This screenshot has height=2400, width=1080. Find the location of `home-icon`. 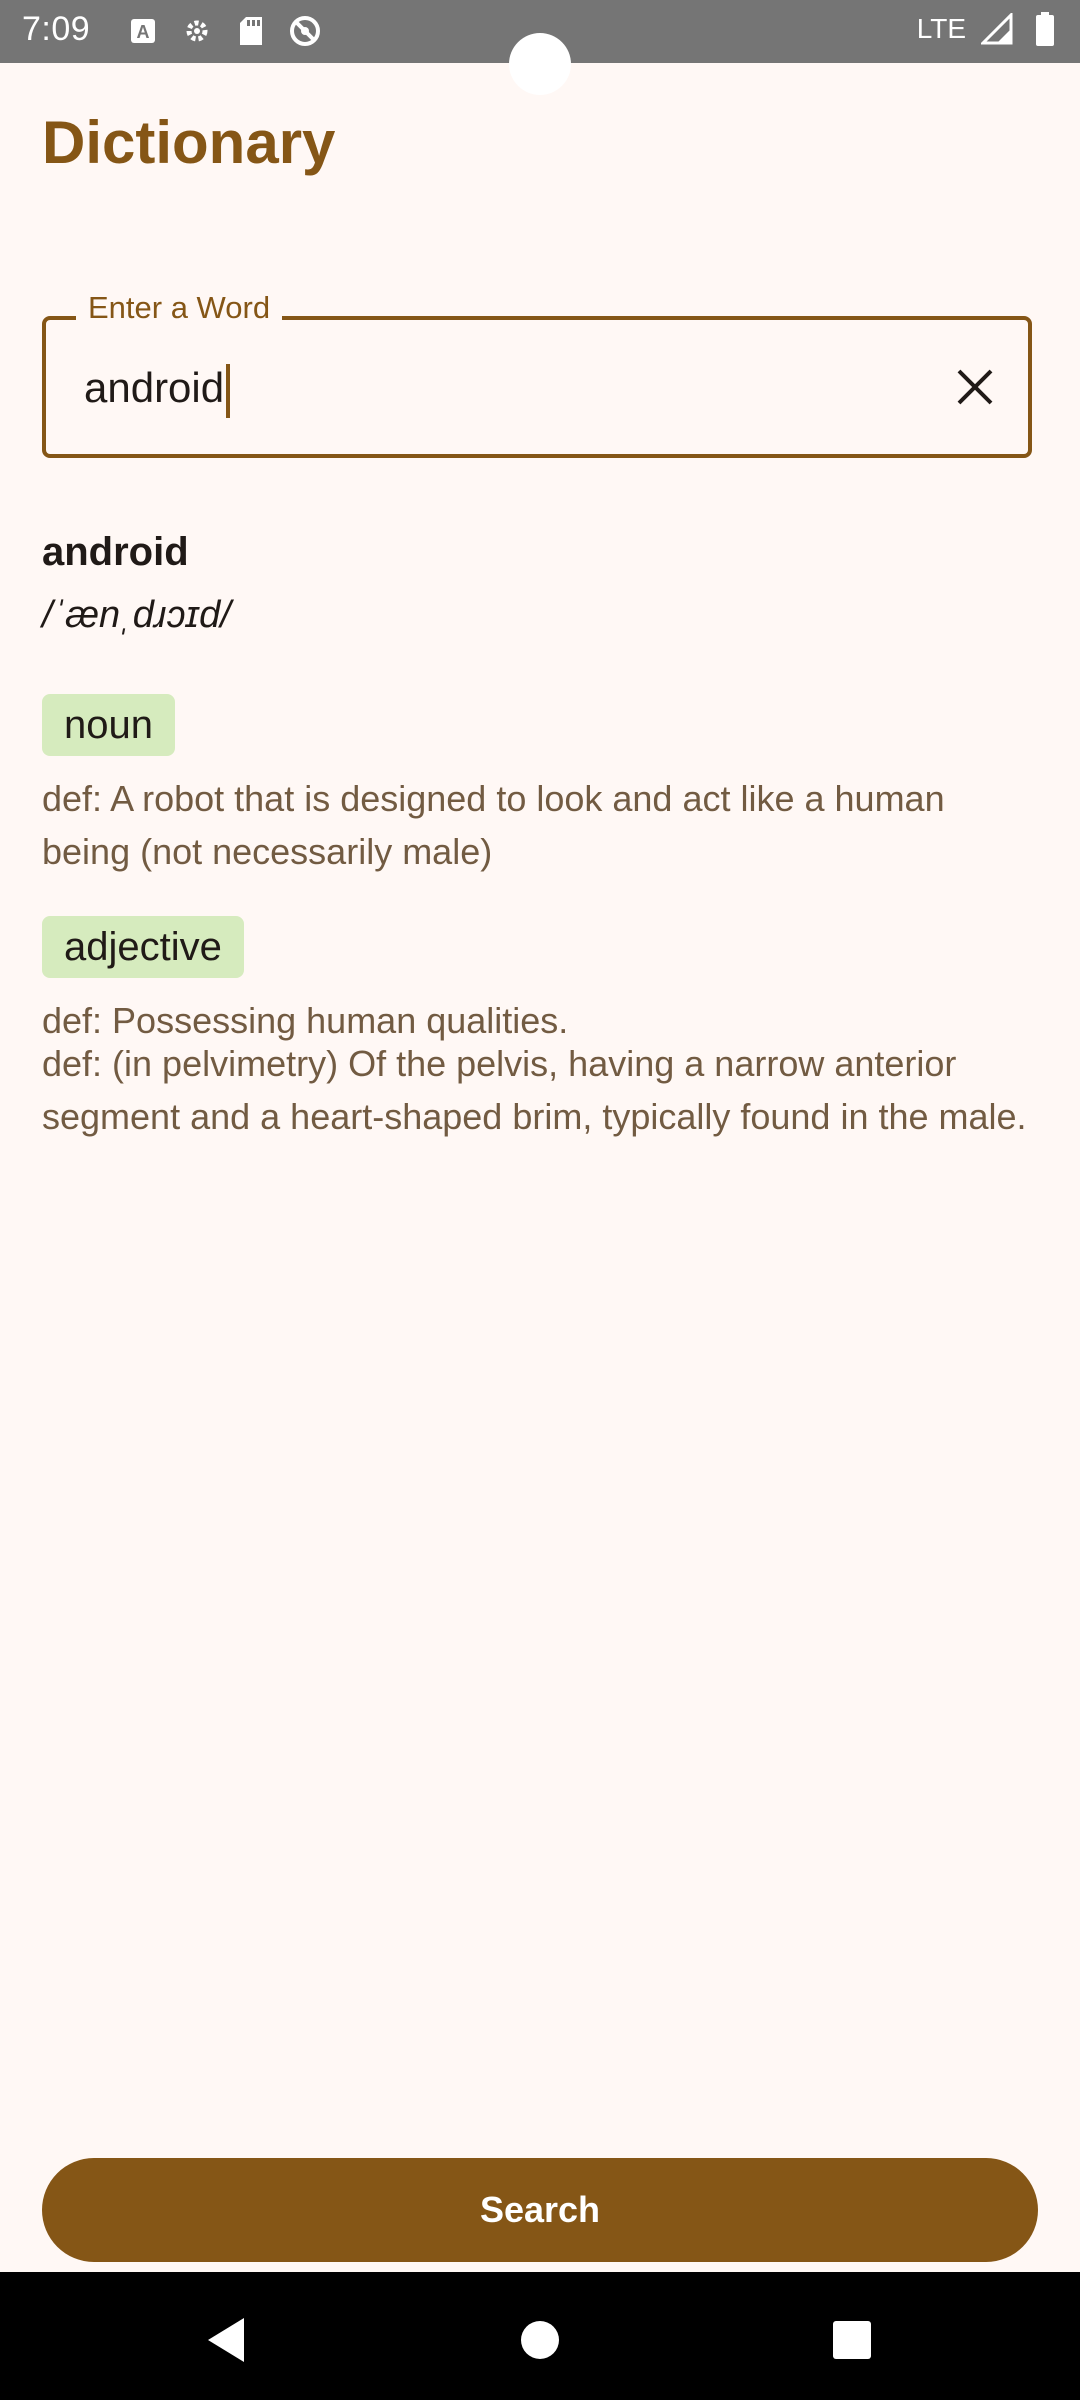

home-icon is located at coordinates (540, 2340).